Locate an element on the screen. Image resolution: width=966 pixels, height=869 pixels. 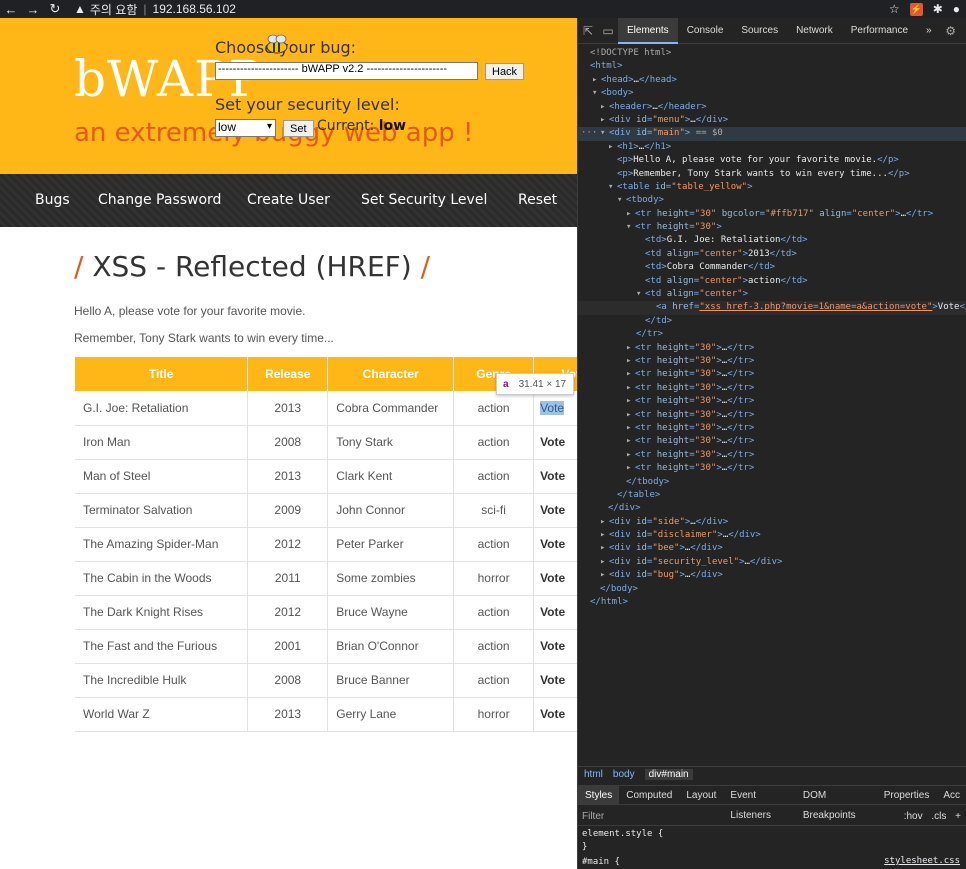
tab-styles: Styles is located at coordinates (599, 795).